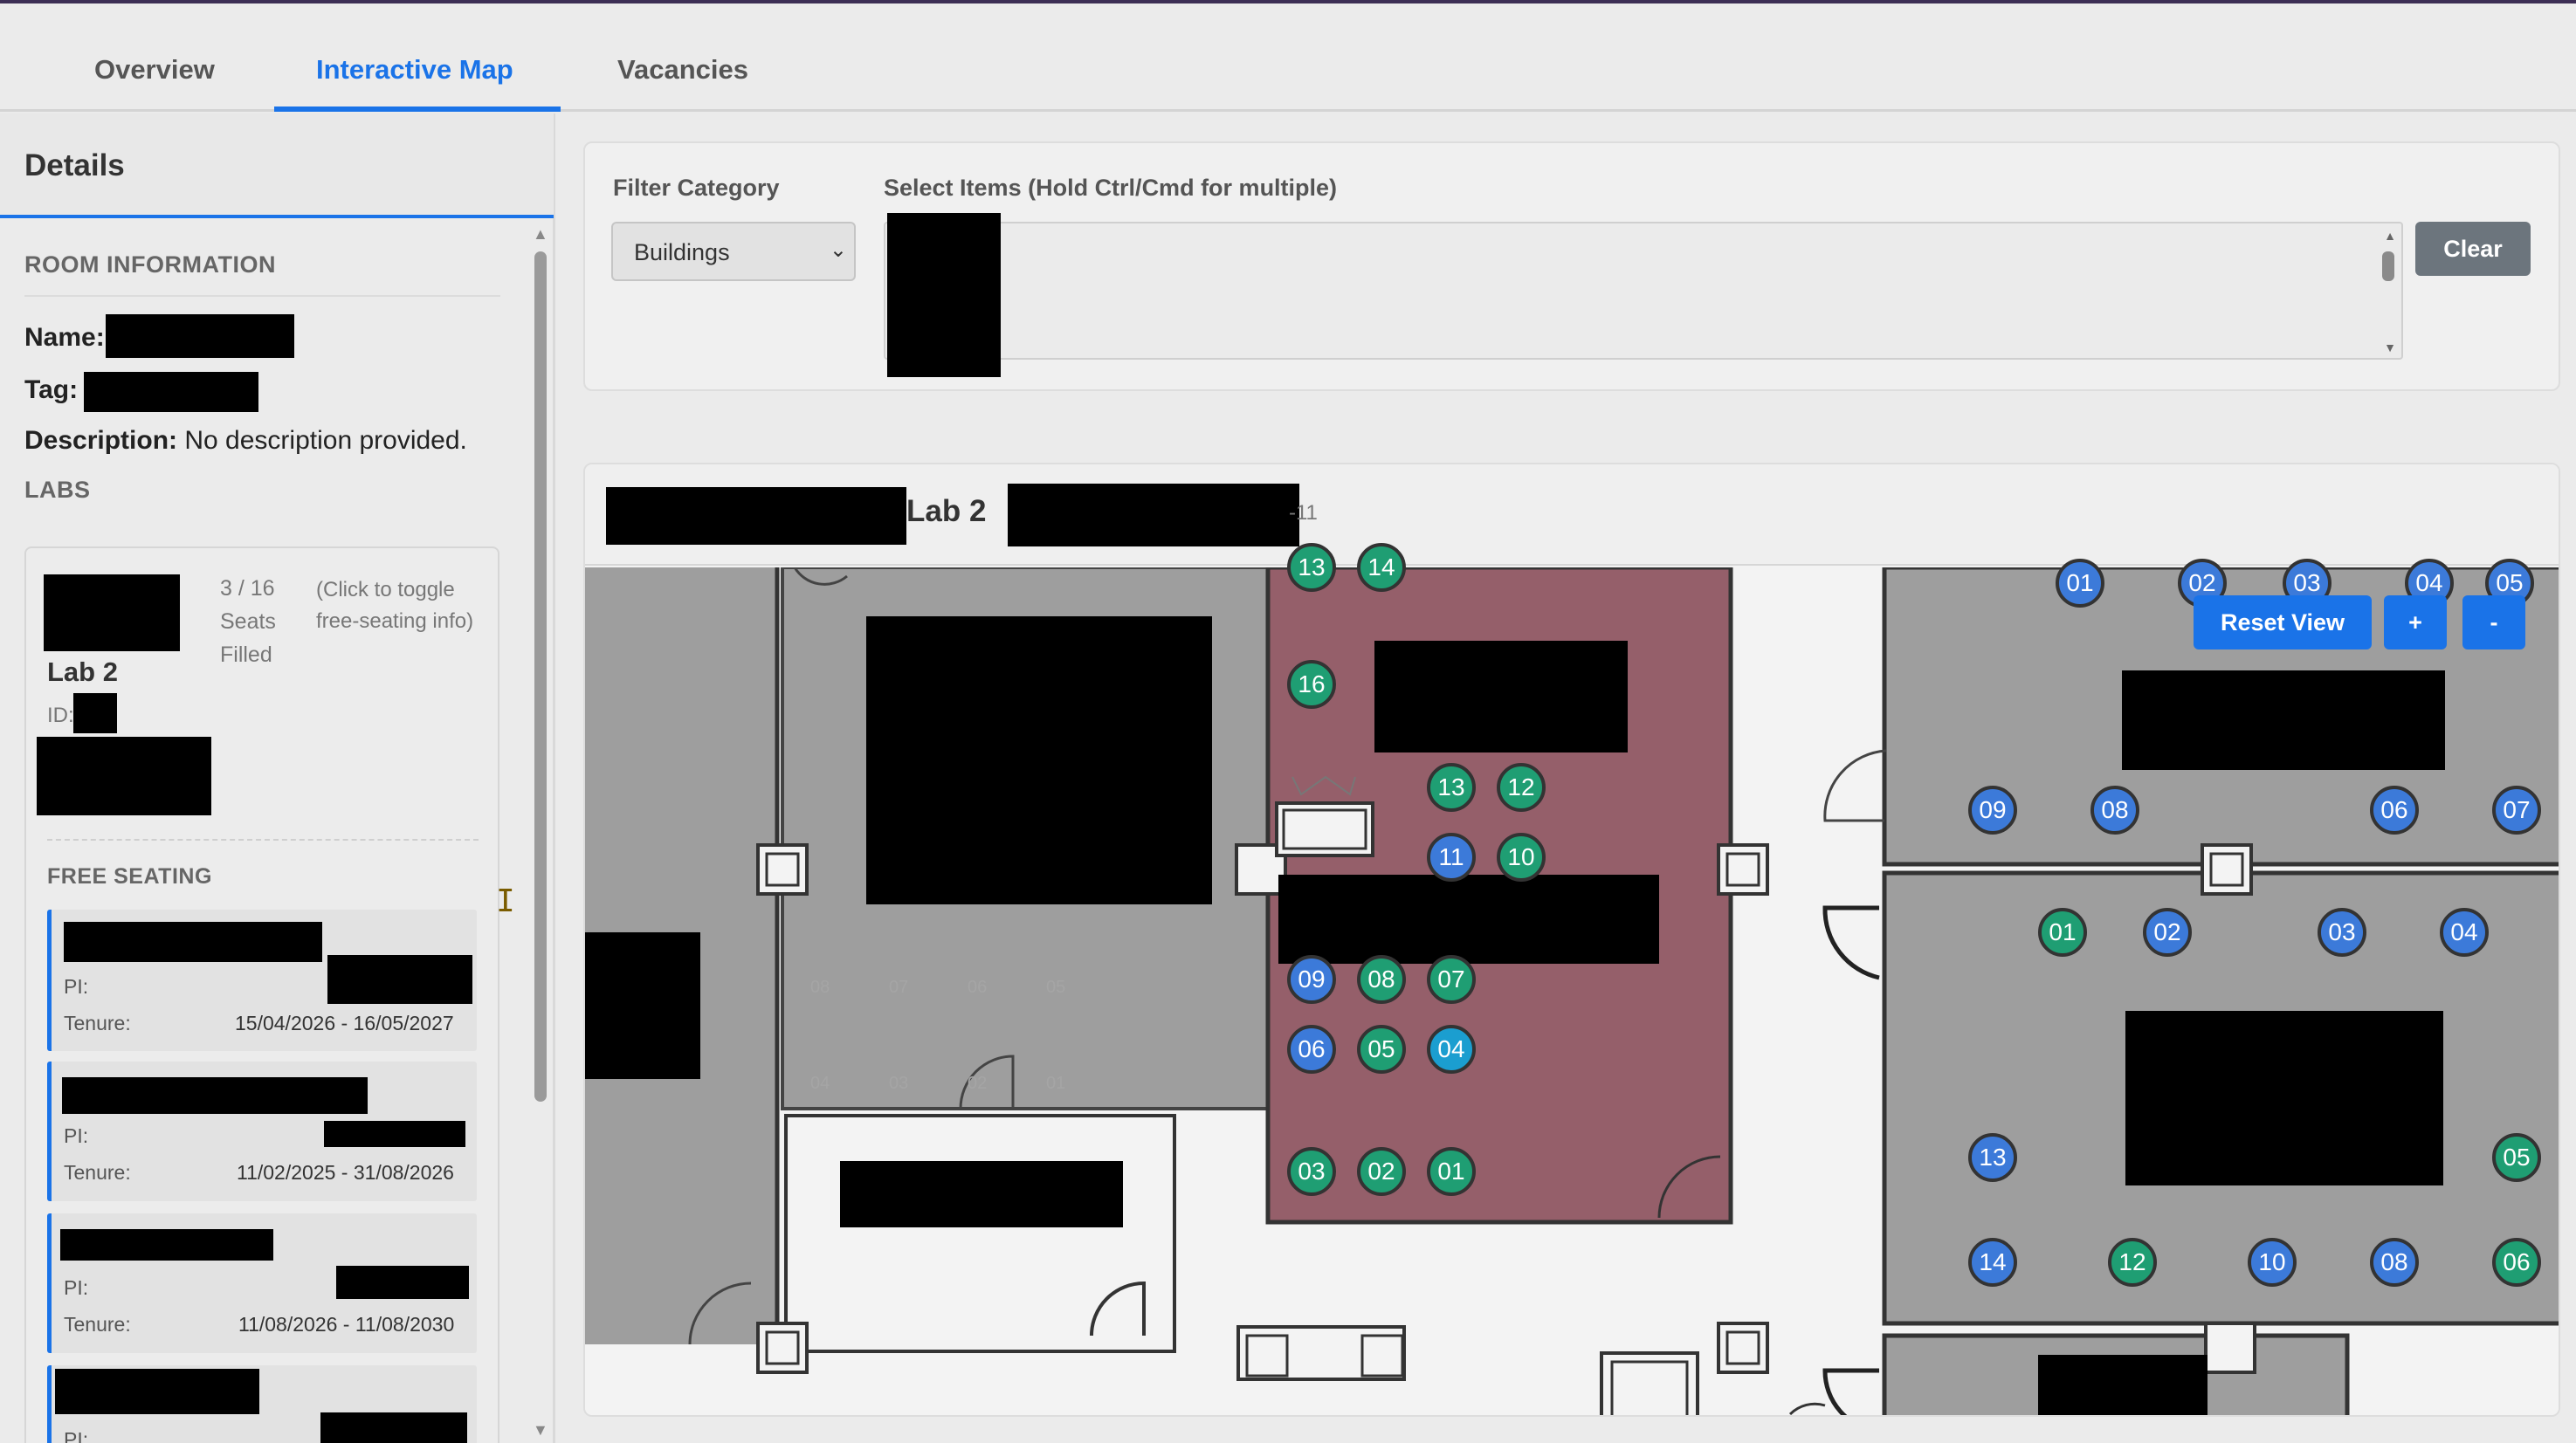 The width and height of the screenshot is (2576, 1443). I want to click on reset-view-button: Reset View, so click(2283, 622).